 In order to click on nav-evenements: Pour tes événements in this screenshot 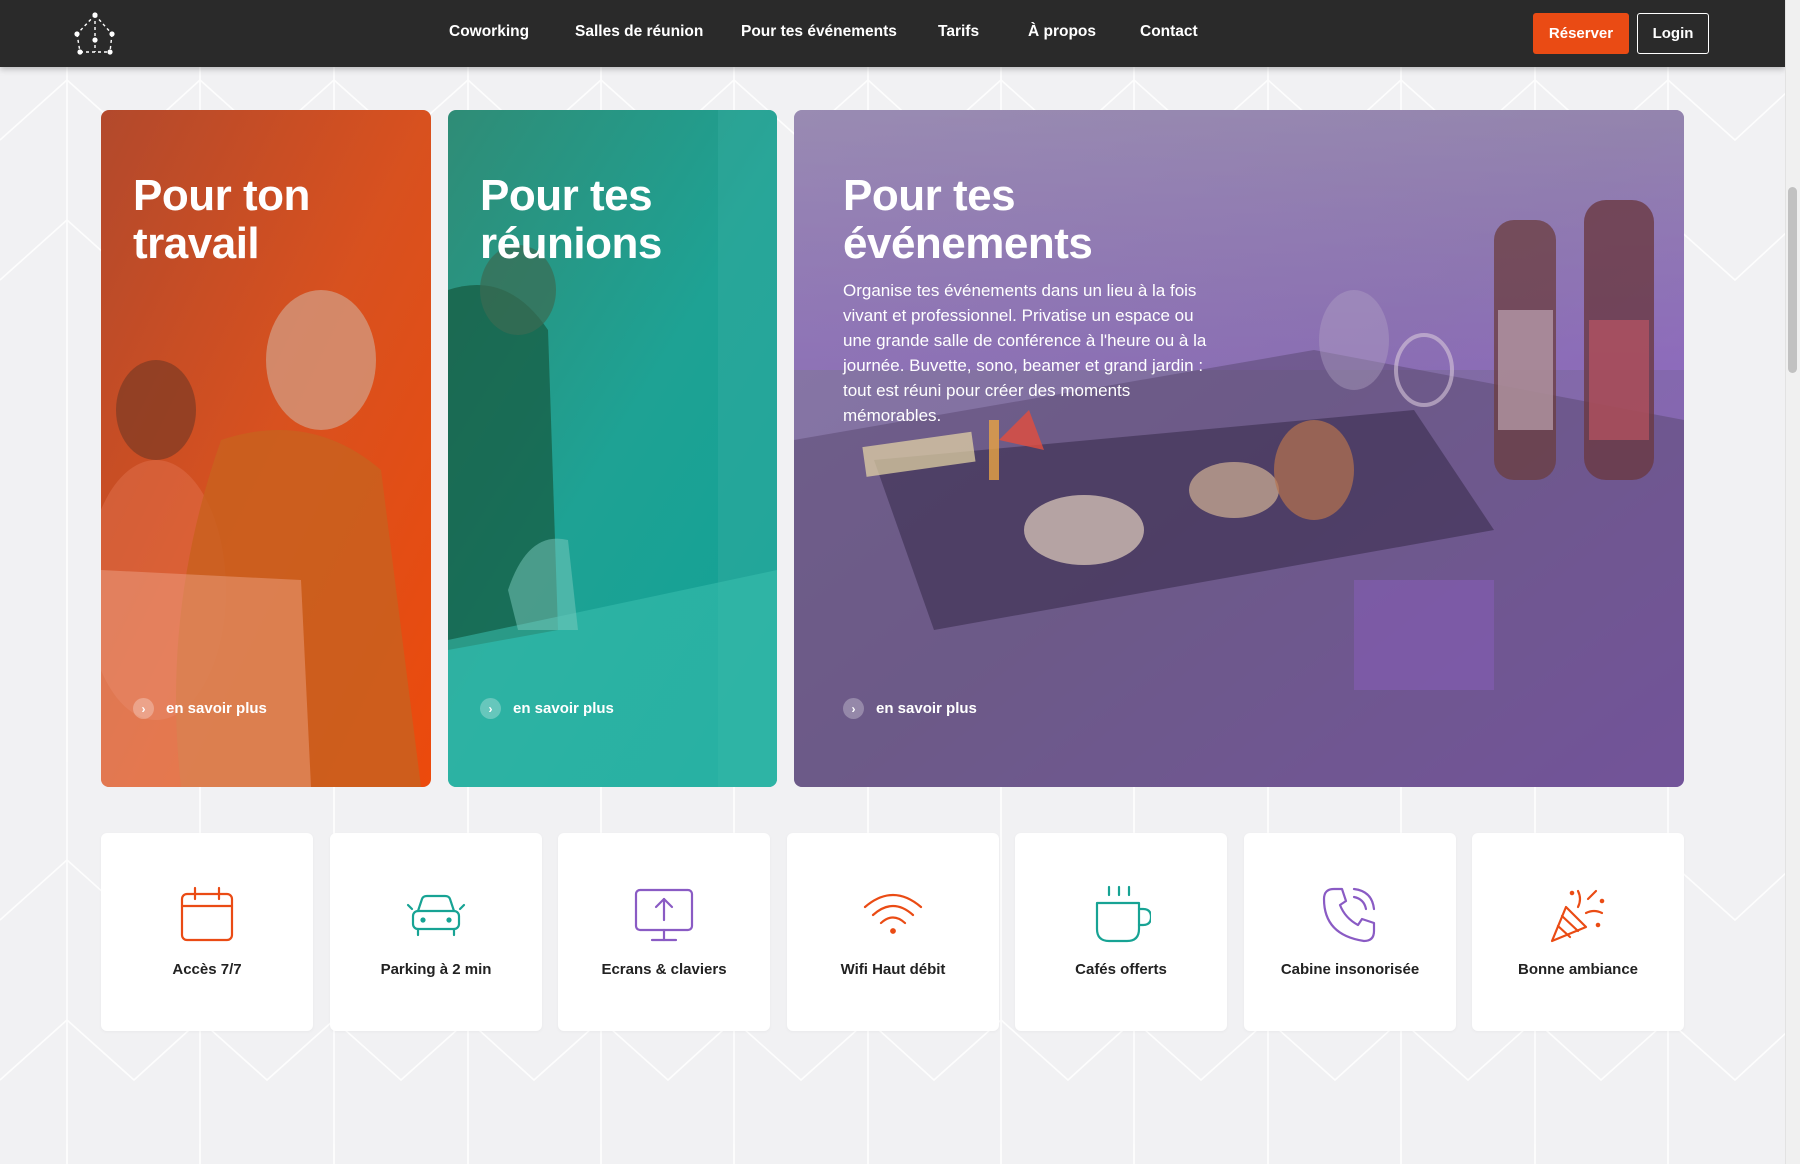, I will do `click(819, 32)`.